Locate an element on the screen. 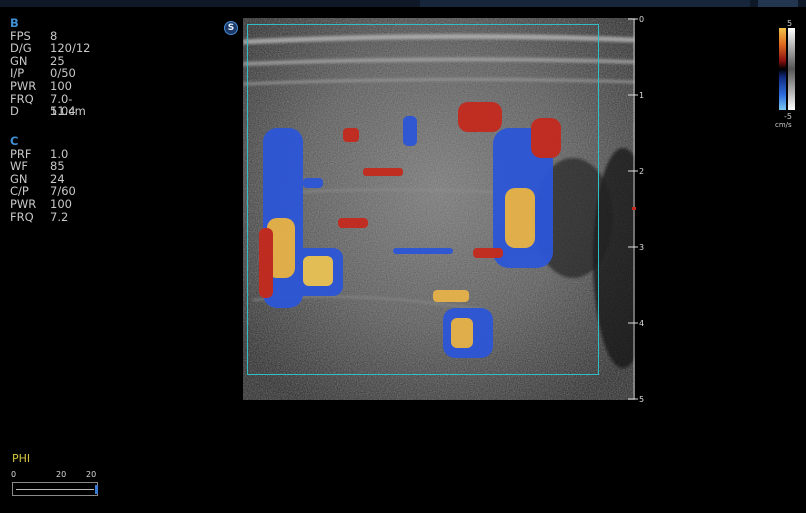 This screenshot has height=513, width=806. phi-slider: 0 20 20 is located at coordinates (56, 485).